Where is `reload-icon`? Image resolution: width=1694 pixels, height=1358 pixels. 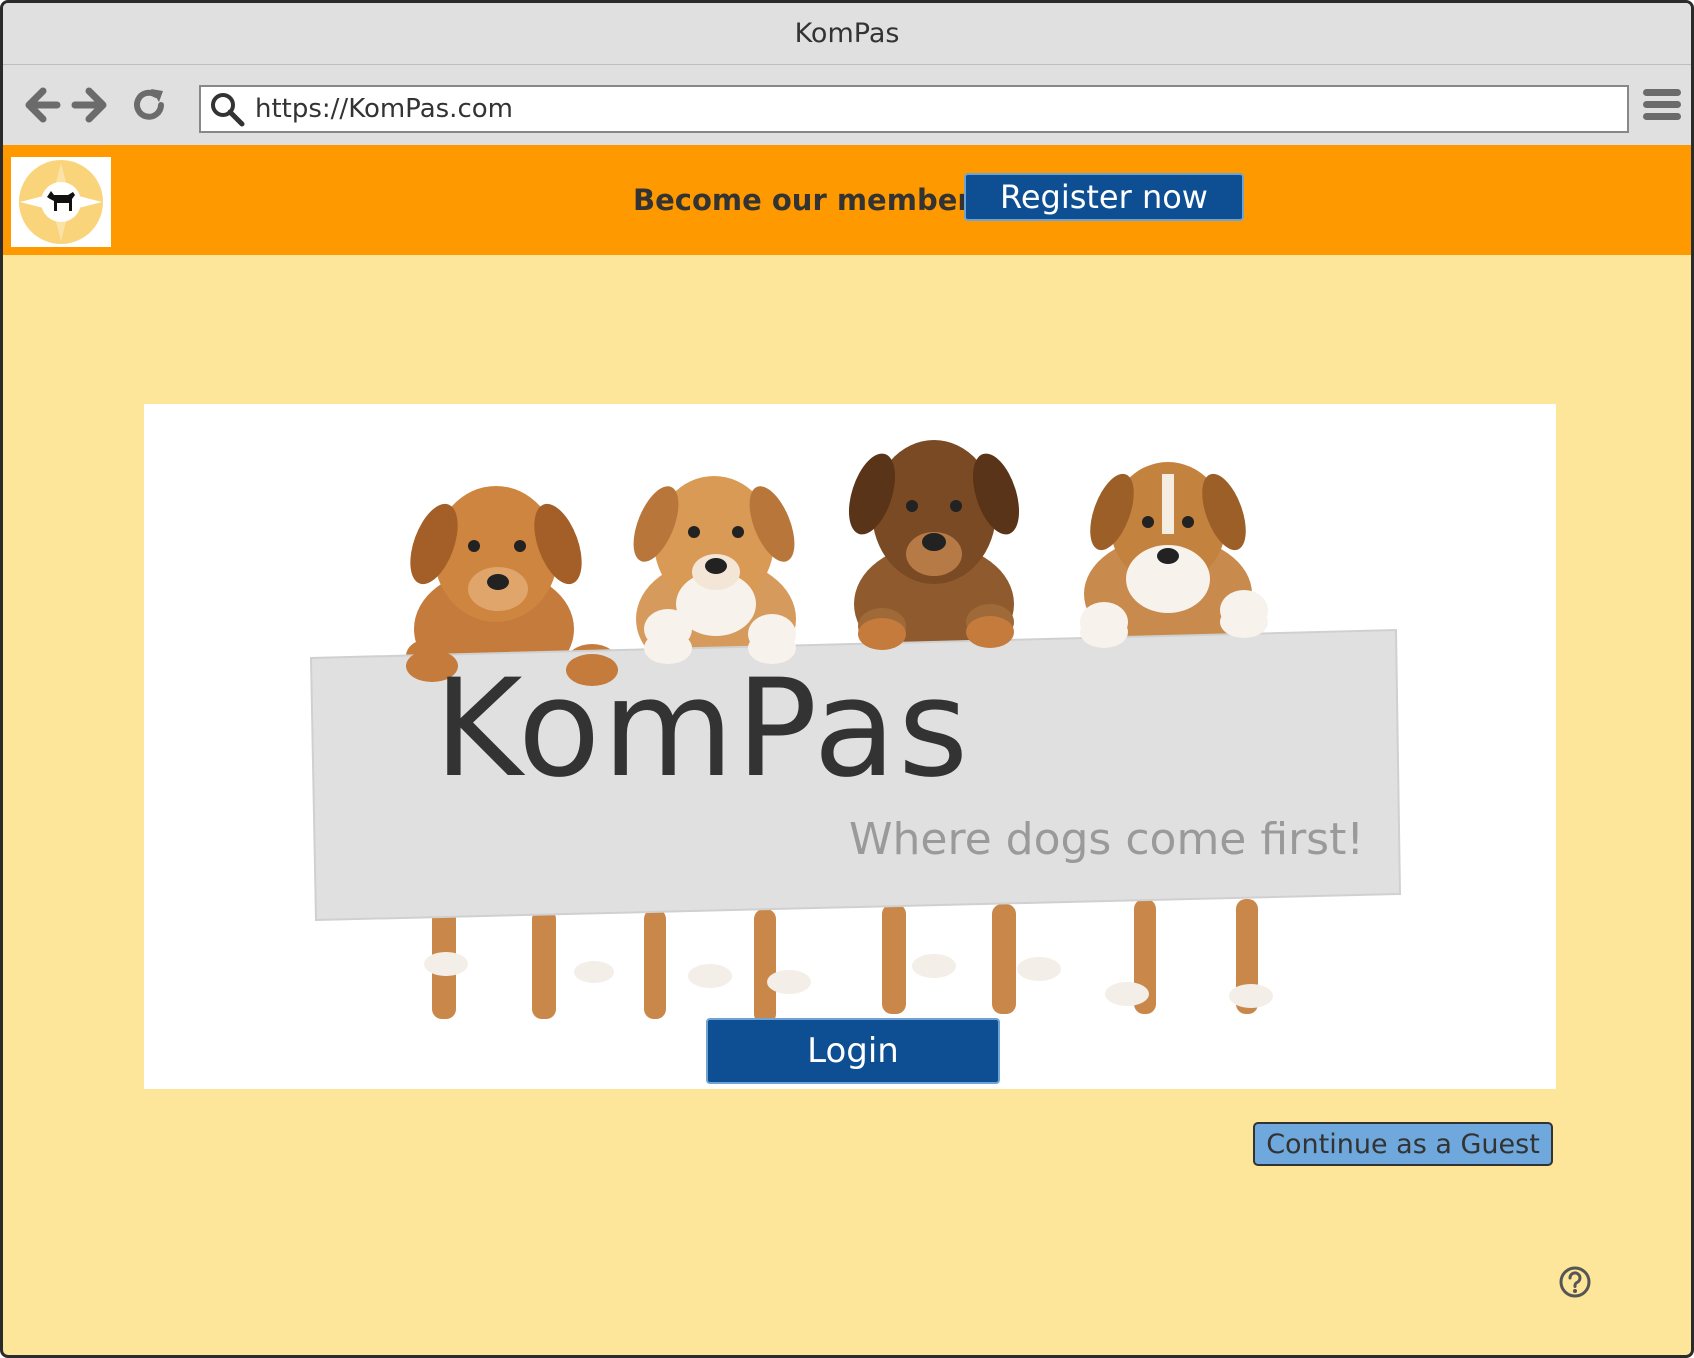
reload-icon is located at coordinates (149, 104).